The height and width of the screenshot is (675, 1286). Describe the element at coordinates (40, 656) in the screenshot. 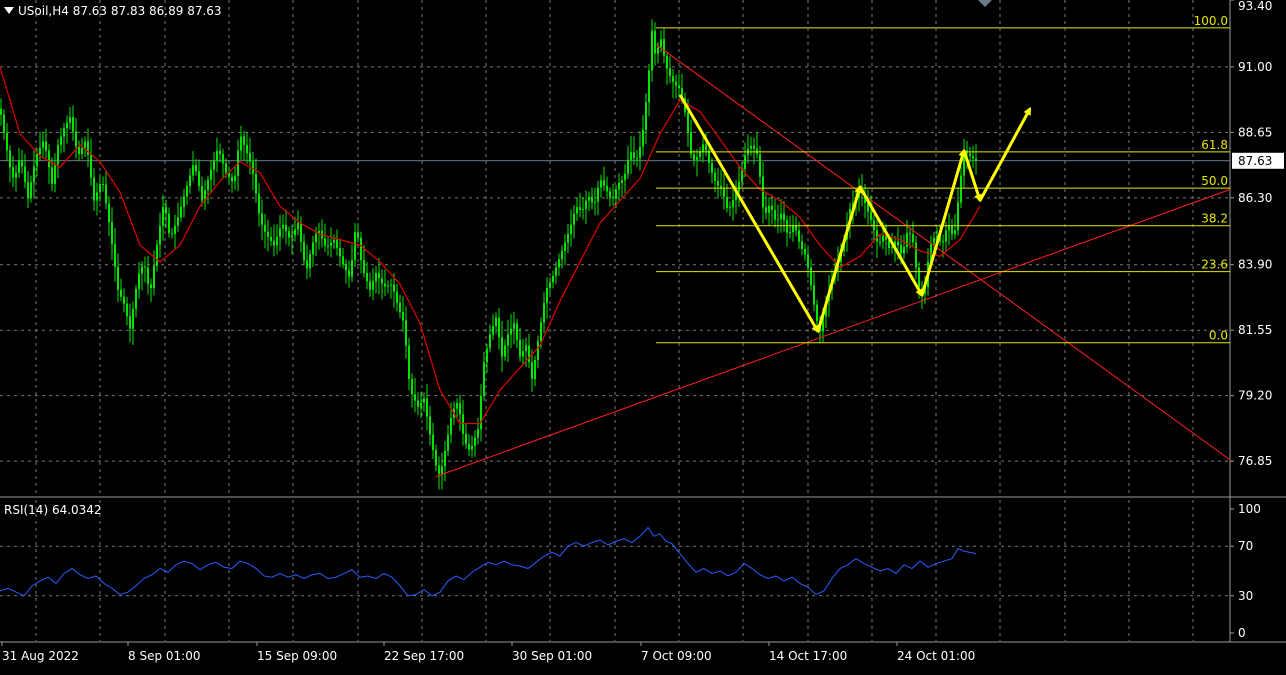

I see `time-tick-label: 31 Aug 2022` at that location.